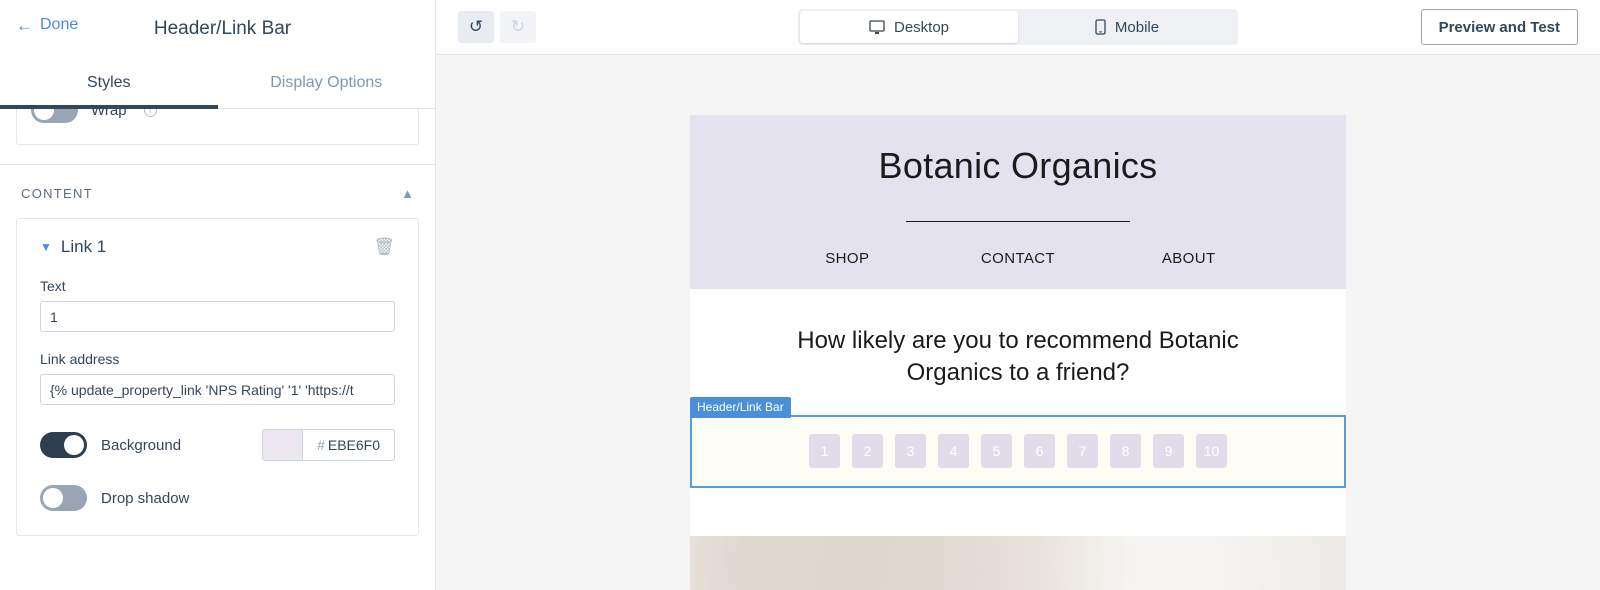 This screenshot has height=590, width=1600. What do you see at coordinates (63, 498) in the screenshot?
I see `drop-shadow-toggle` at bounding box center [63, 498].